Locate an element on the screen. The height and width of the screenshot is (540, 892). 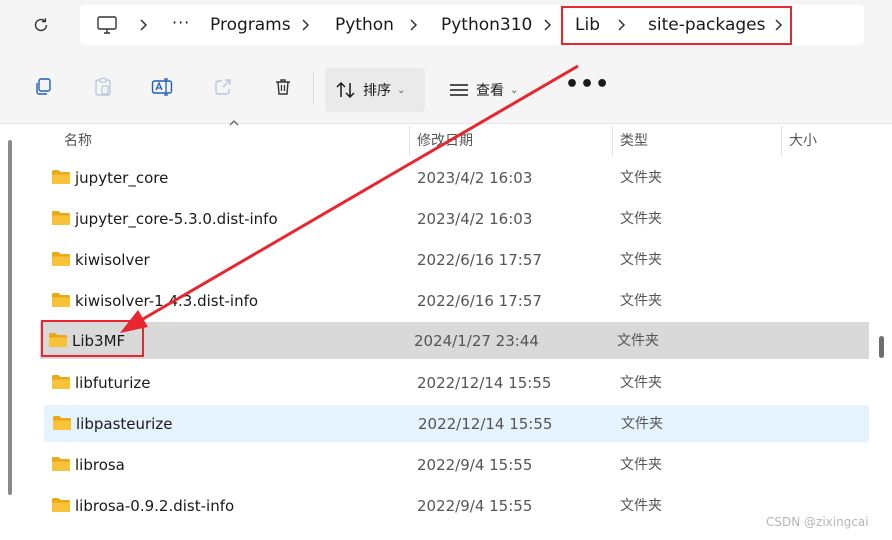
file-name: kiwisolver-1.4.3.dist-info is located at coordinates (167, 301).